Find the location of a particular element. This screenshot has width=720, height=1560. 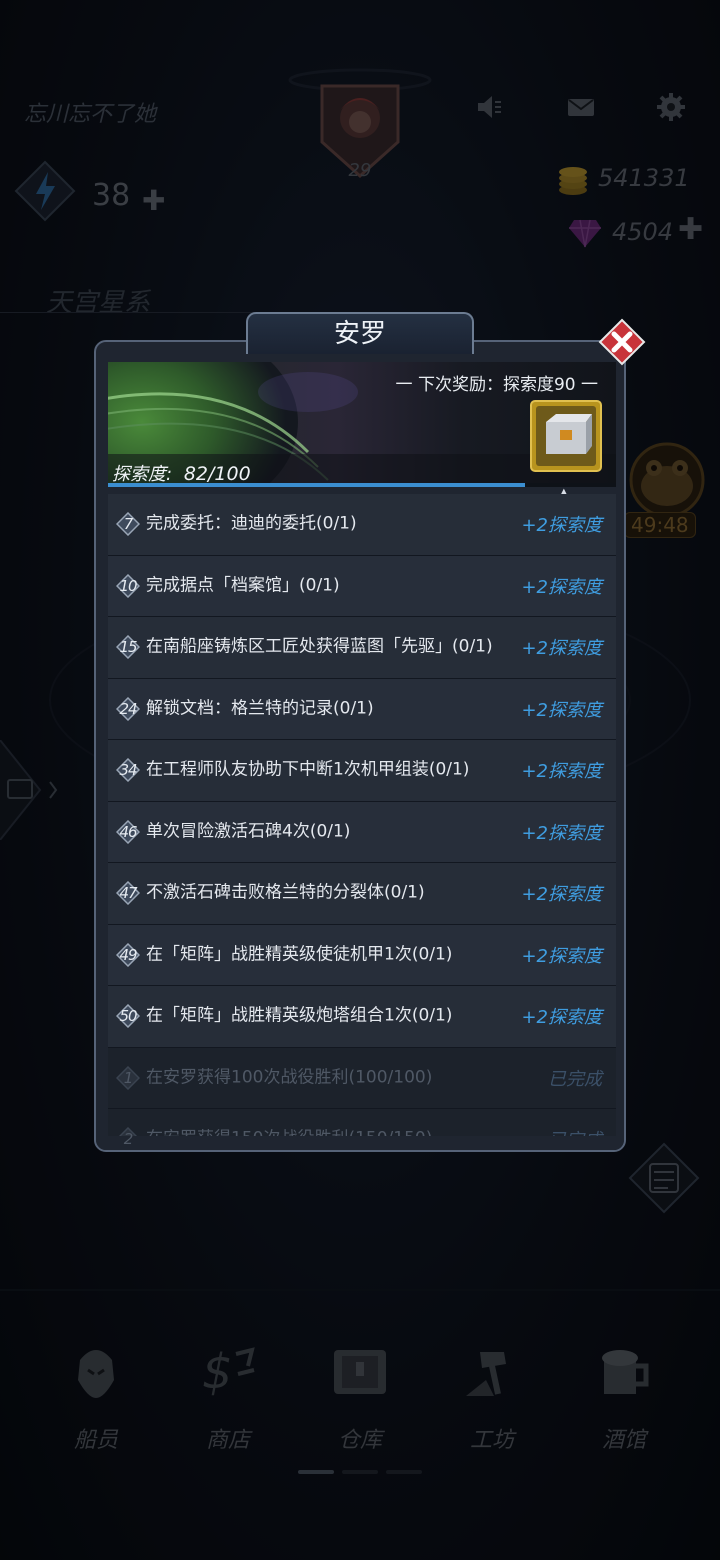

explore-label: 探索度: is located at coordinates (142, 474).